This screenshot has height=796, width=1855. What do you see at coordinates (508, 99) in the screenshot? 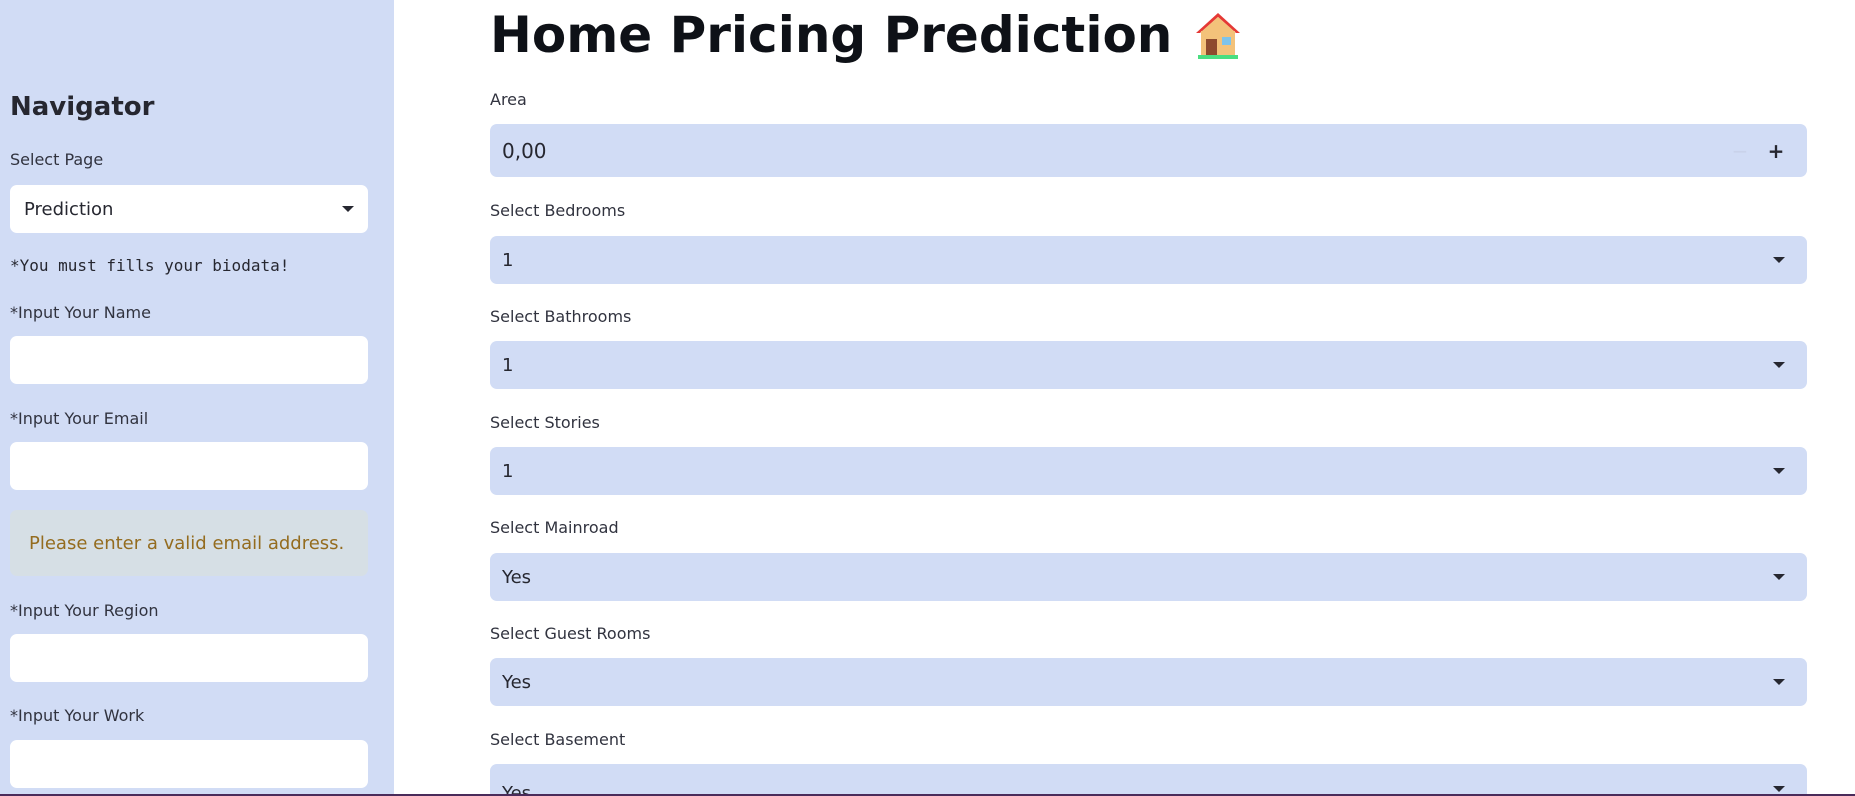
I see `area-label: Area` at bounding box center [508, 99].